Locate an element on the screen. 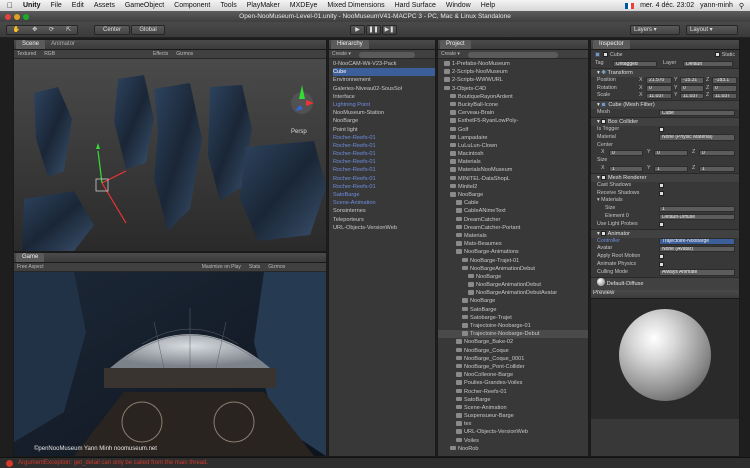  tab-scene: Scene is located at coordinates (31, 44).